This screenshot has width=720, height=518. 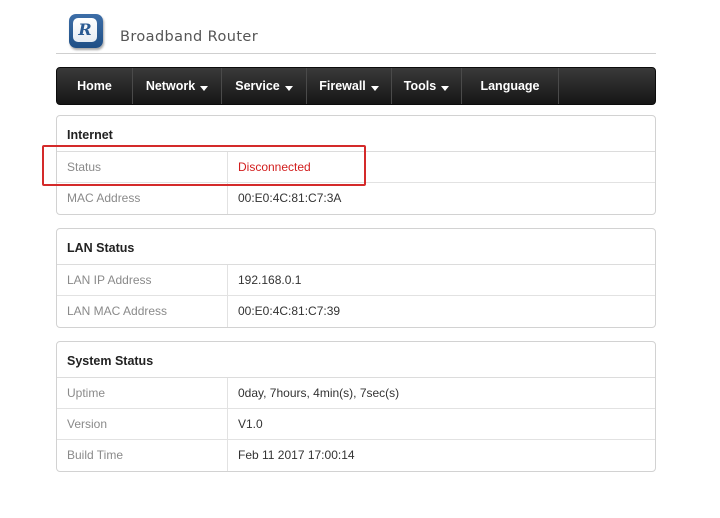 I want to click on table-row: LAN MAC Address 00:E0:4C:81:C7:39, so click(x=356, y=311).